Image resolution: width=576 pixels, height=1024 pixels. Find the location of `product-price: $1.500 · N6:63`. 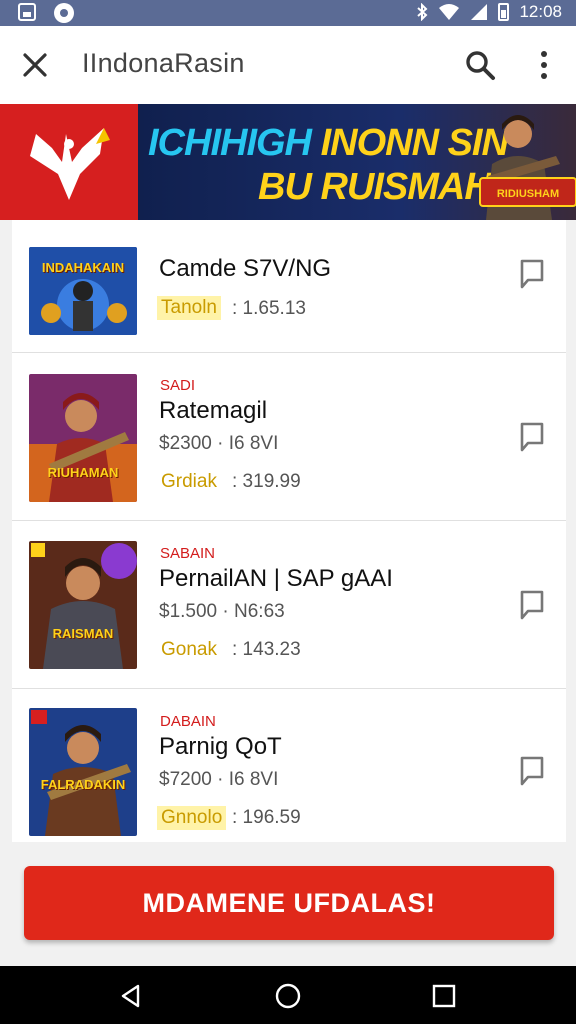

product-price: $1.500 · N6:63 is located at coordinates (222, 611).